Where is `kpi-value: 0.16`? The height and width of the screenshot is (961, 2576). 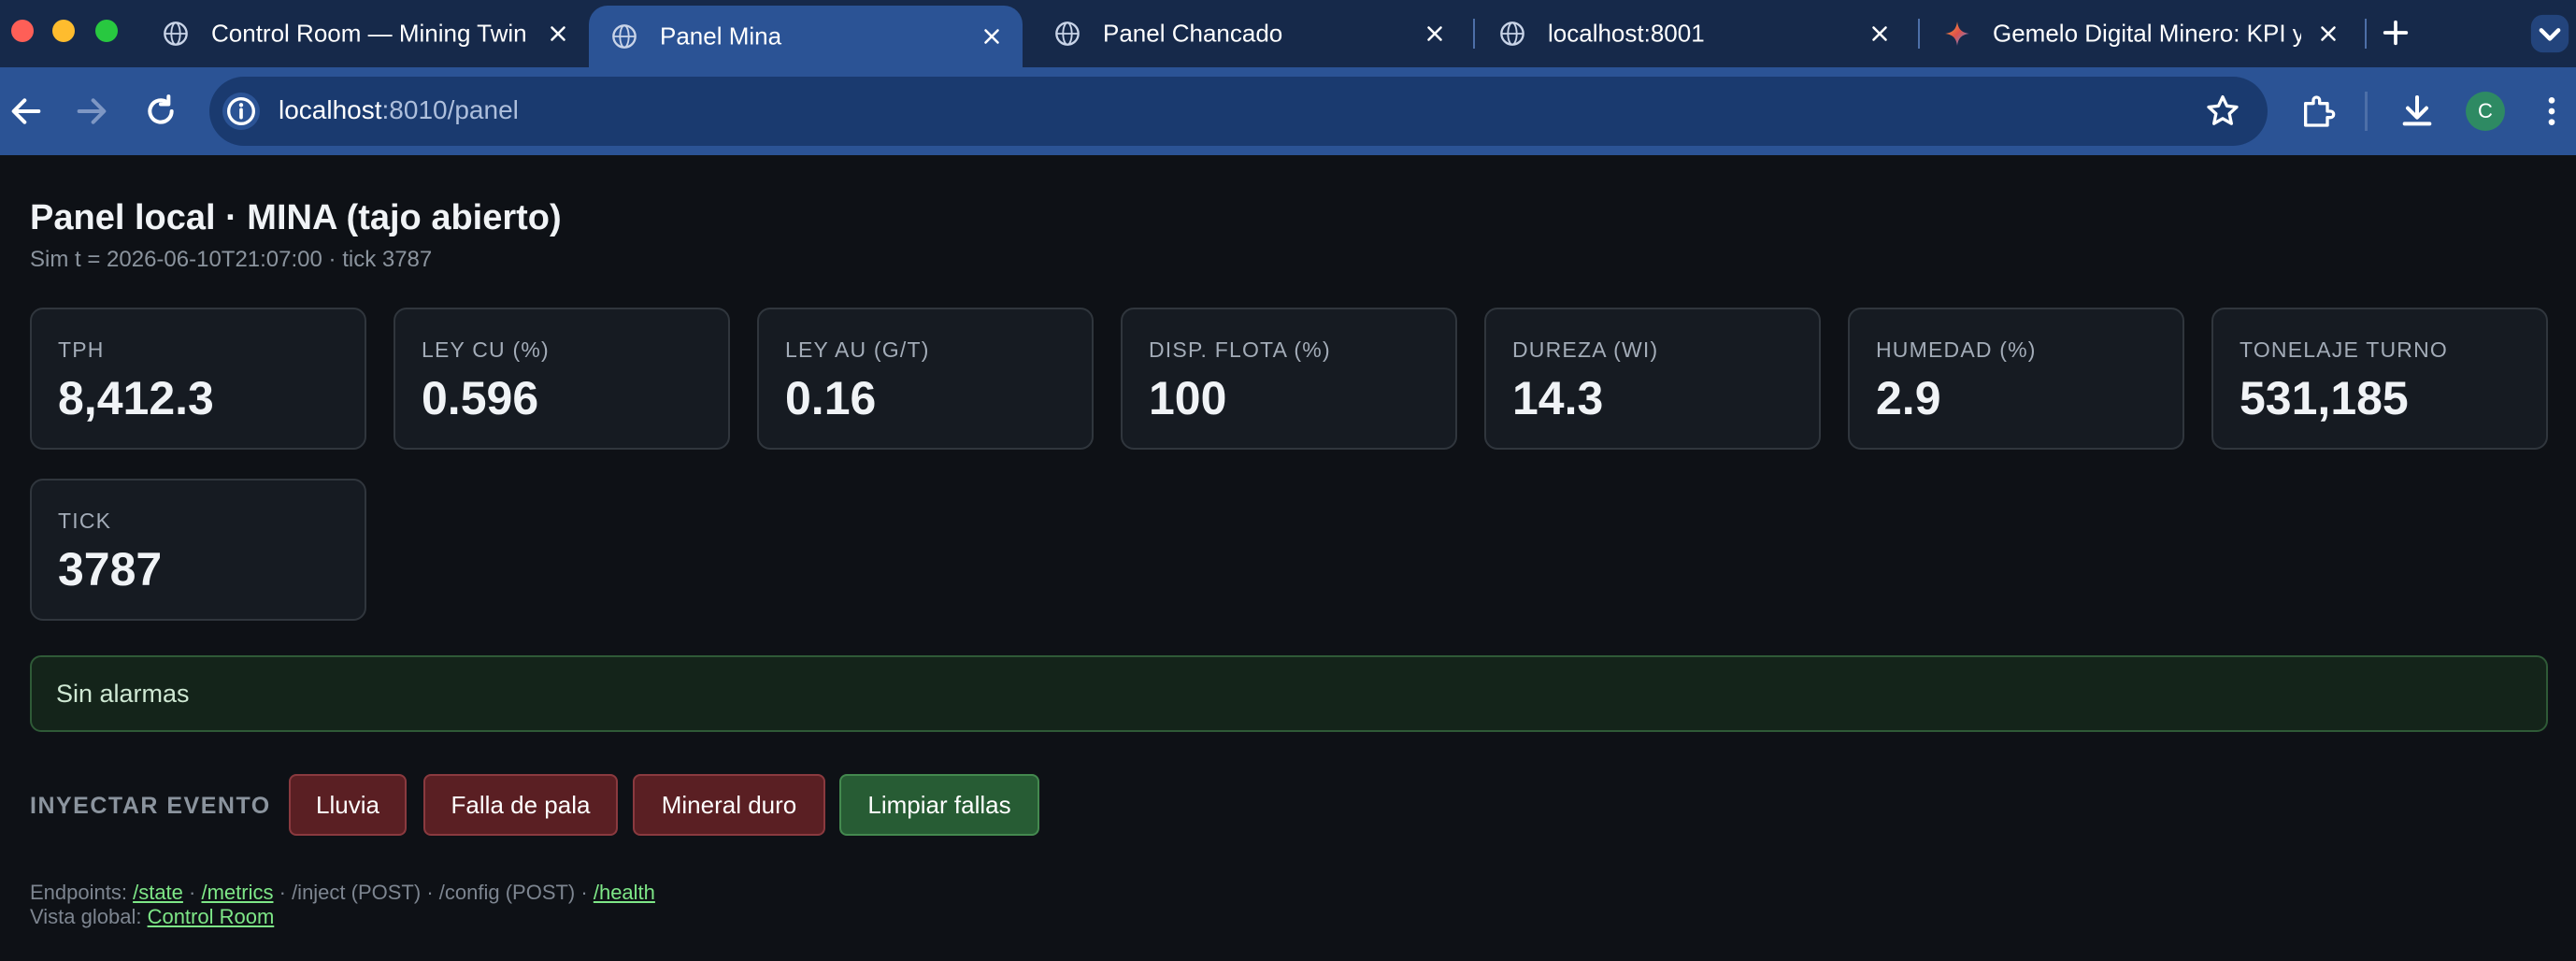
kpi-value: 0.16 is located at coordinates (831, 398).